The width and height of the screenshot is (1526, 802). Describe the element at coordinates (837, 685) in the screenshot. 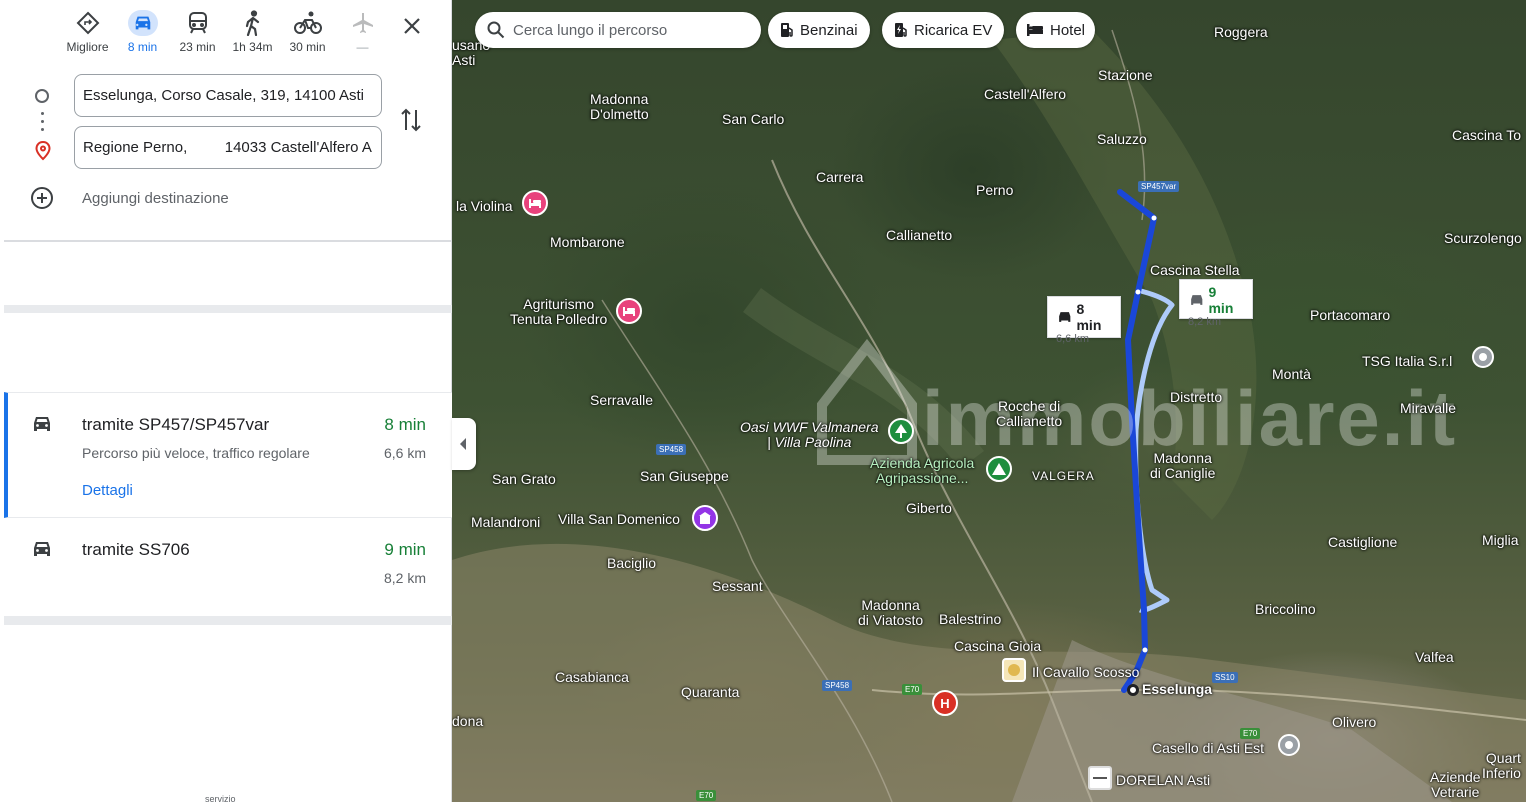

I see `road-badge: SP458` at that location.